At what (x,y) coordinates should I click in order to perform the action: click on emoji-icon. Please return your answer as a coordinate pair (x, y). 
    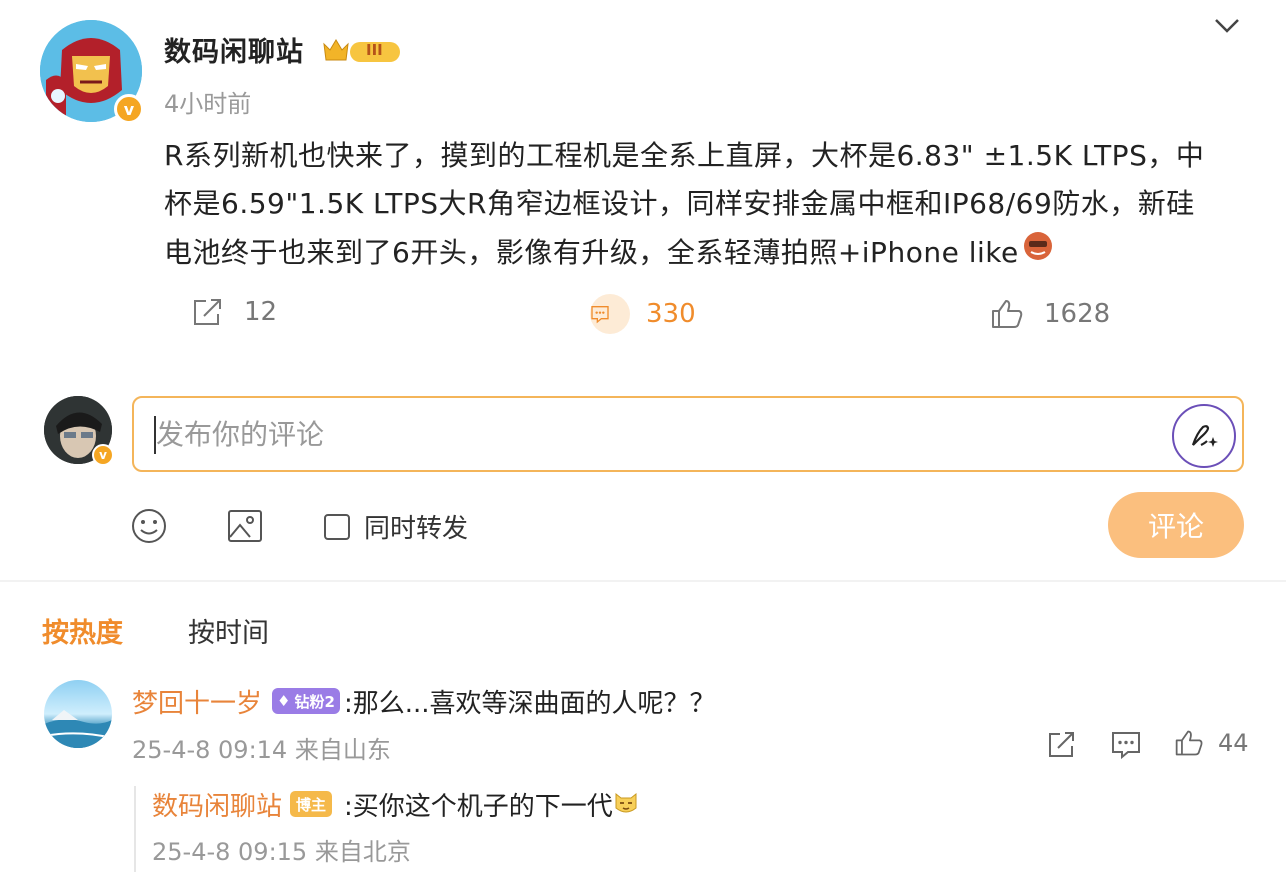
    Looking at the image, I should click on (1038, 252).